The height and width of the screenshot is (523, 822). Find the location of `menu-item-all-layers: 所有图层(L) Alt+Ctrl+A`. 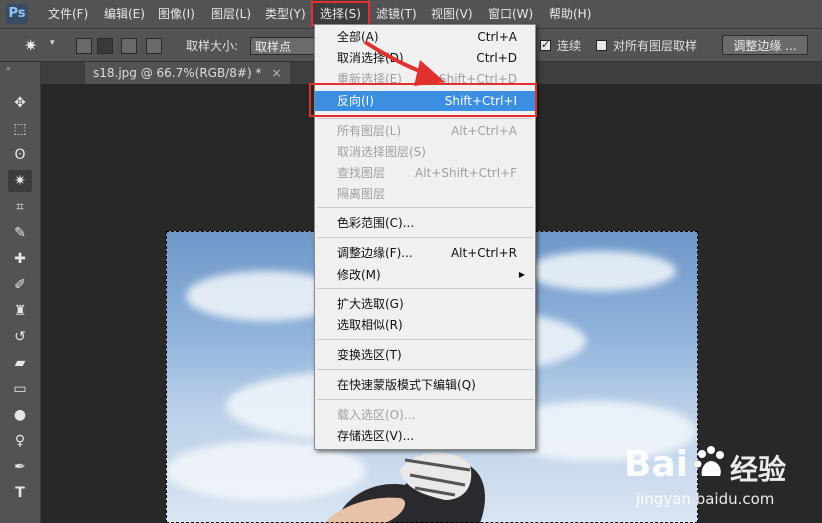

menu-item-all-layers: 所有图层(L) Alt+Ctrl+A is located at coordinates (427, 131).